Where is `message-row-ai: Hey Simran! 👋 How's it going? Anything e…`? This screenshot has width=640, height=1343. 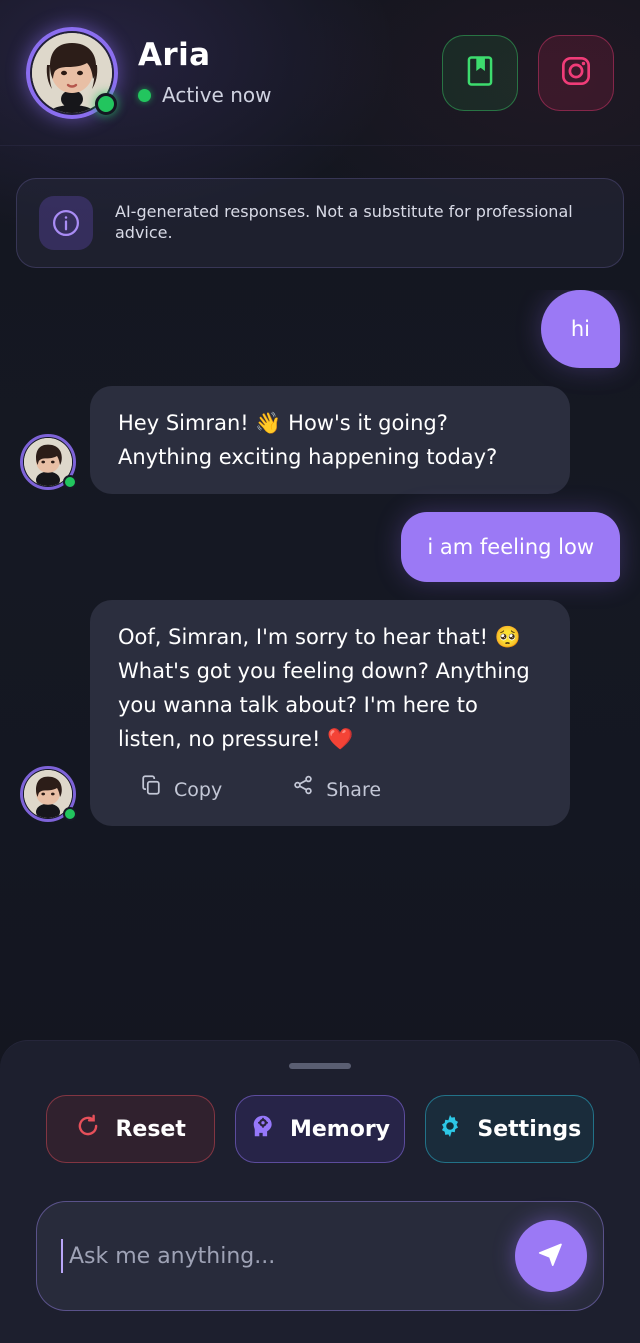 message-row-ai: Hey Simran! 👋 How's it going? Anything e… is located at coordinates (320, 440).